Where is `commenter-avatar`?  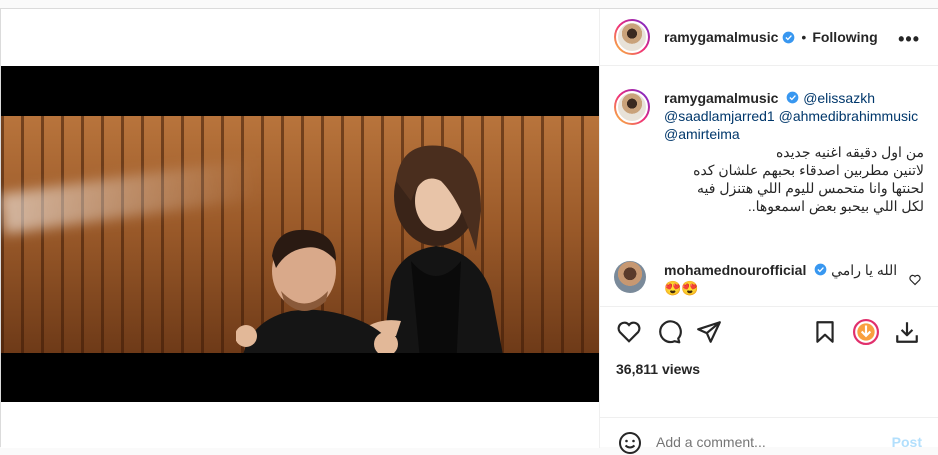 commenter-avatar is located at coordinates (630, 277).